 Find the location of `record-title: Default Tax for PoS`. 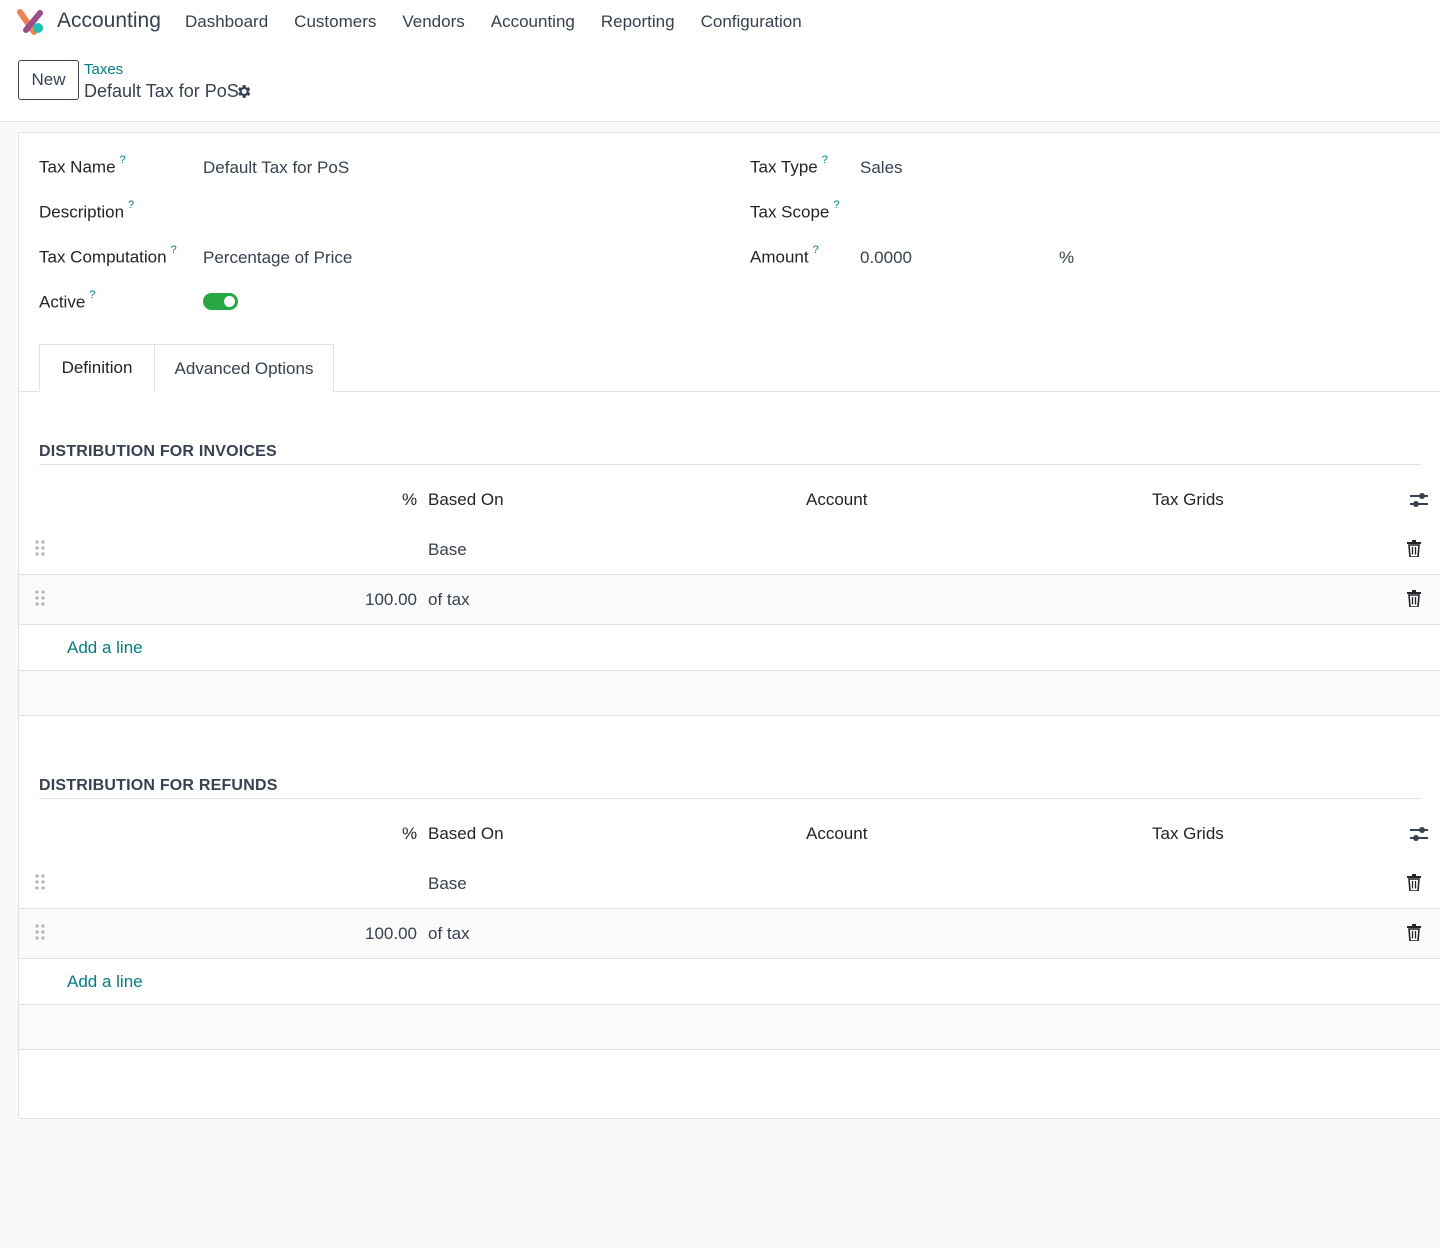

record-title: Default Tax for PoS is located at coordinates (161, 91).